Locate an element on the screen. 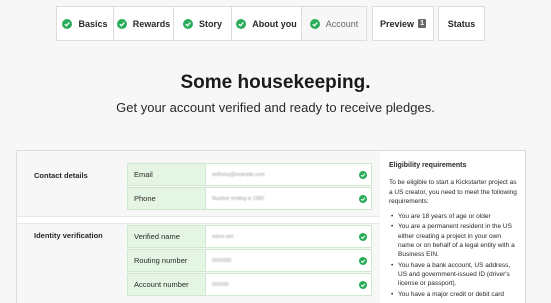  tab-label: Status is located at coordinates (461, 23).